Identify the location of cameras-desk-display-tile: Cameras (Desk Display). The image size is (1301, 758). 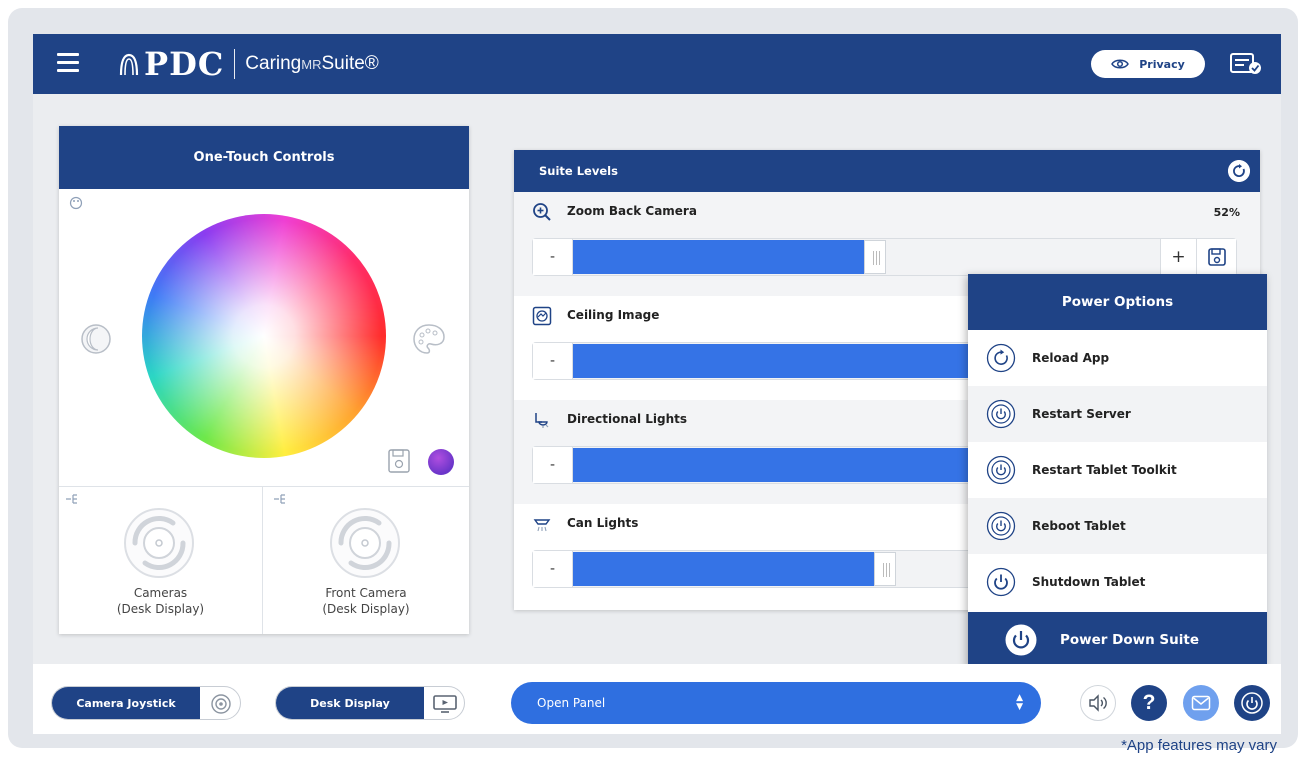
(161, 560).